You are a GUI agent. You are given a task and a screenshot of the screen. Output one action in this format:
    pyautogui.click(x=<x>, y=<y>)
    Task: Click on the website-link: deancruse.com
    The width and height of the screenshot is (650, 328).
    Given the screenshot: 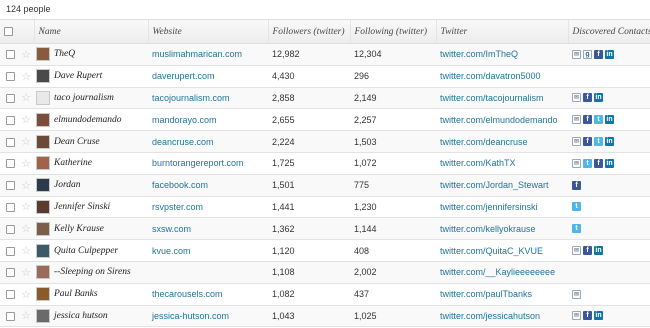 What is the action you would take?
    pyautogui.click(x=183, y=142)
    